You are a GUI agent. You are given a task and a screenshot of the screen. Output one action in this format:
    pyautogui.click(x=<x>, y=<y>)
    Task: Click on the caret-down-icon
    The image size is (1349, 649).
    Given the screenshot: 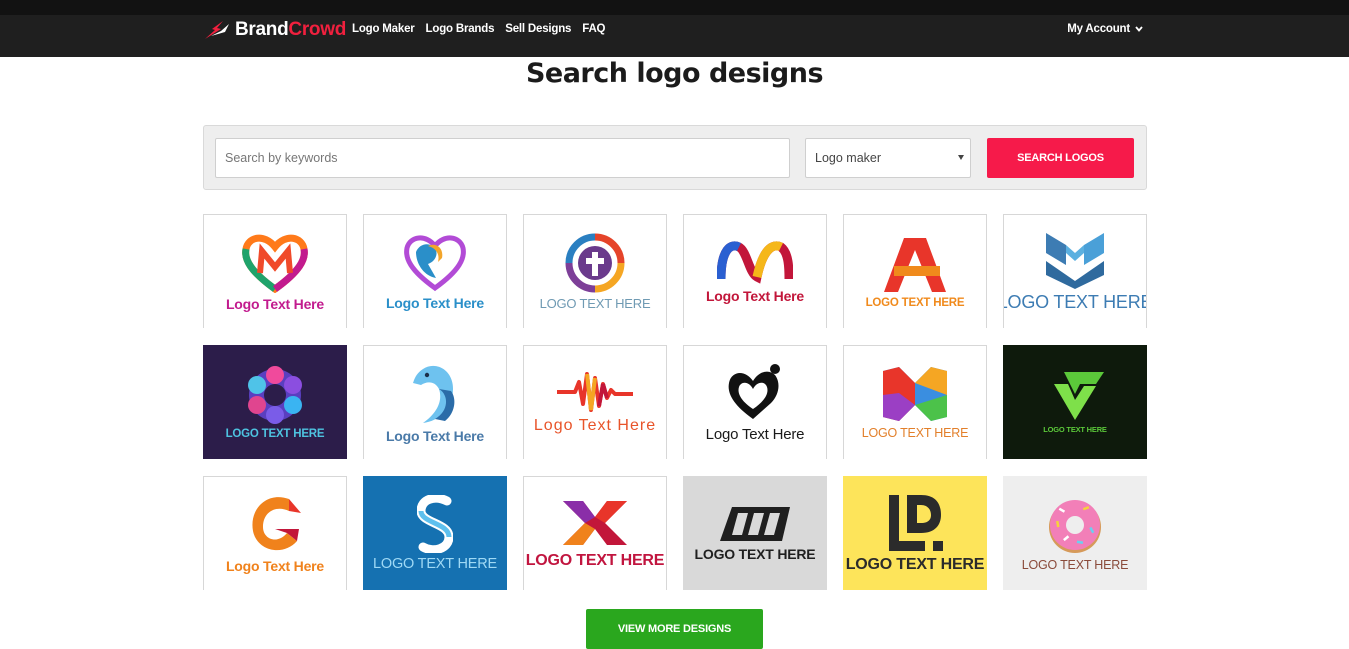 What is the action you would take?
    pyautogui.click(x=961, y=157)
    